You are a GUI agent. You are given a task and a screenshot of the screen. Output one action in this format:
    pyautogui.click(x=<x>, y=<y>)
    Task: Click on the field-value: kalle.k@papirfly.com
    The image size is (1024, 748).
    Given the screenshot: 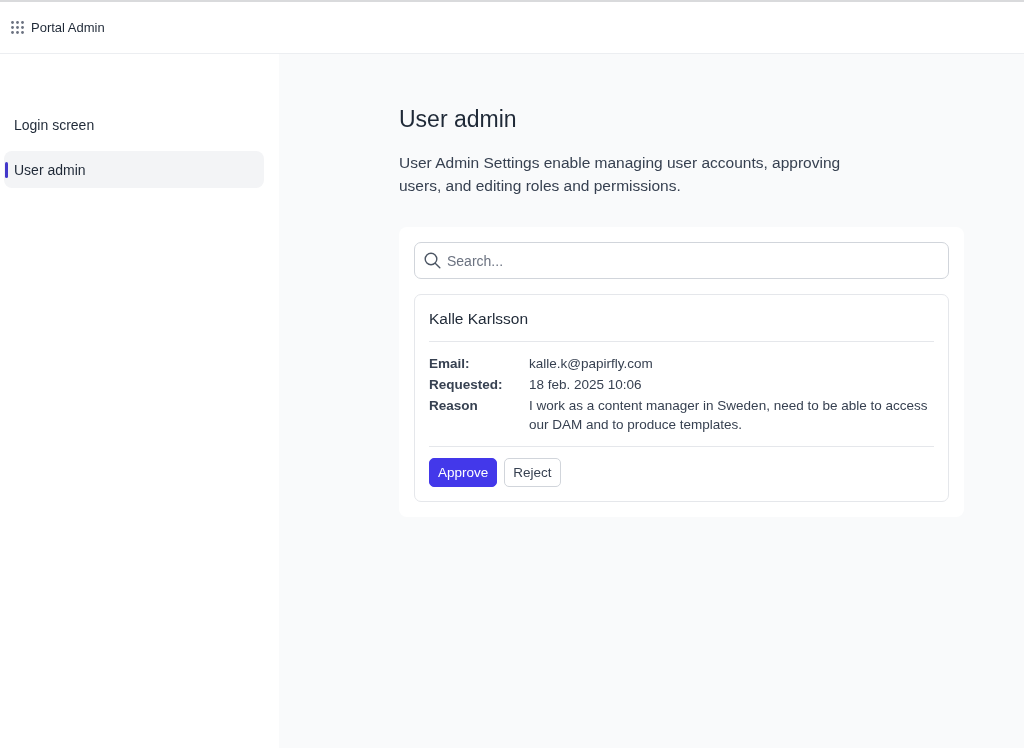 What is the action you would take?
    pyautogui.click(x=591, y=364)
    